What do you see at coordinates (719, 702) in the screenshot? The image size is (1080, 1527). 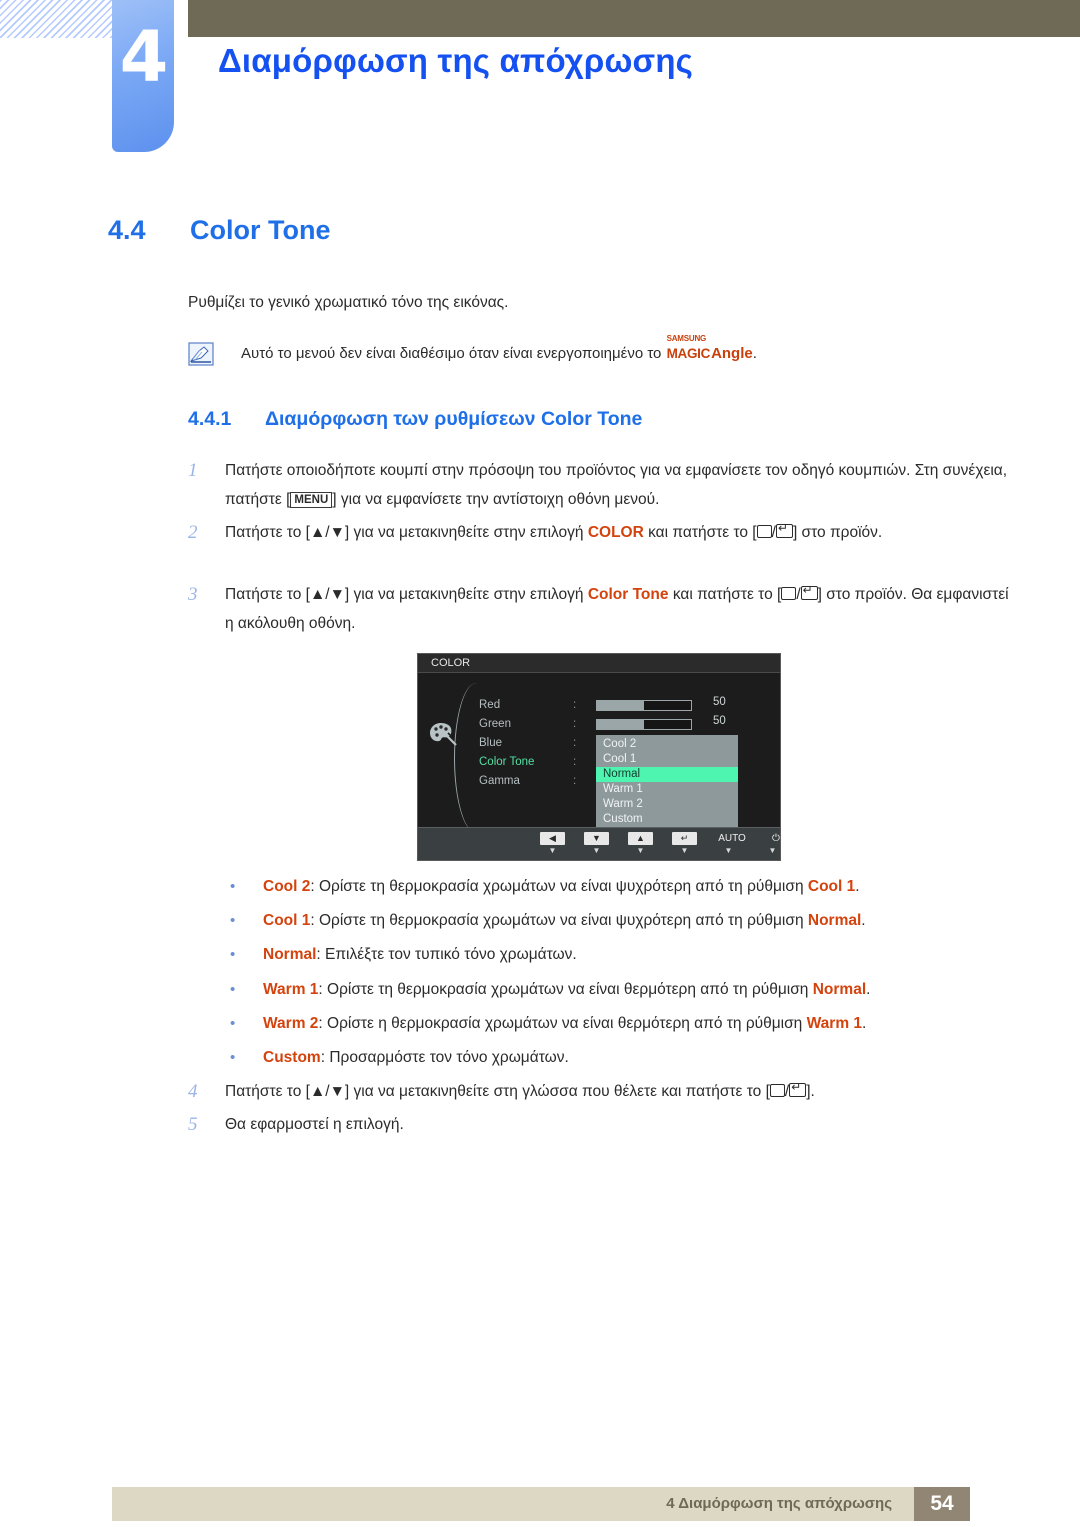 I see `osd-value-red: 50` at bounding box center [719, 702].